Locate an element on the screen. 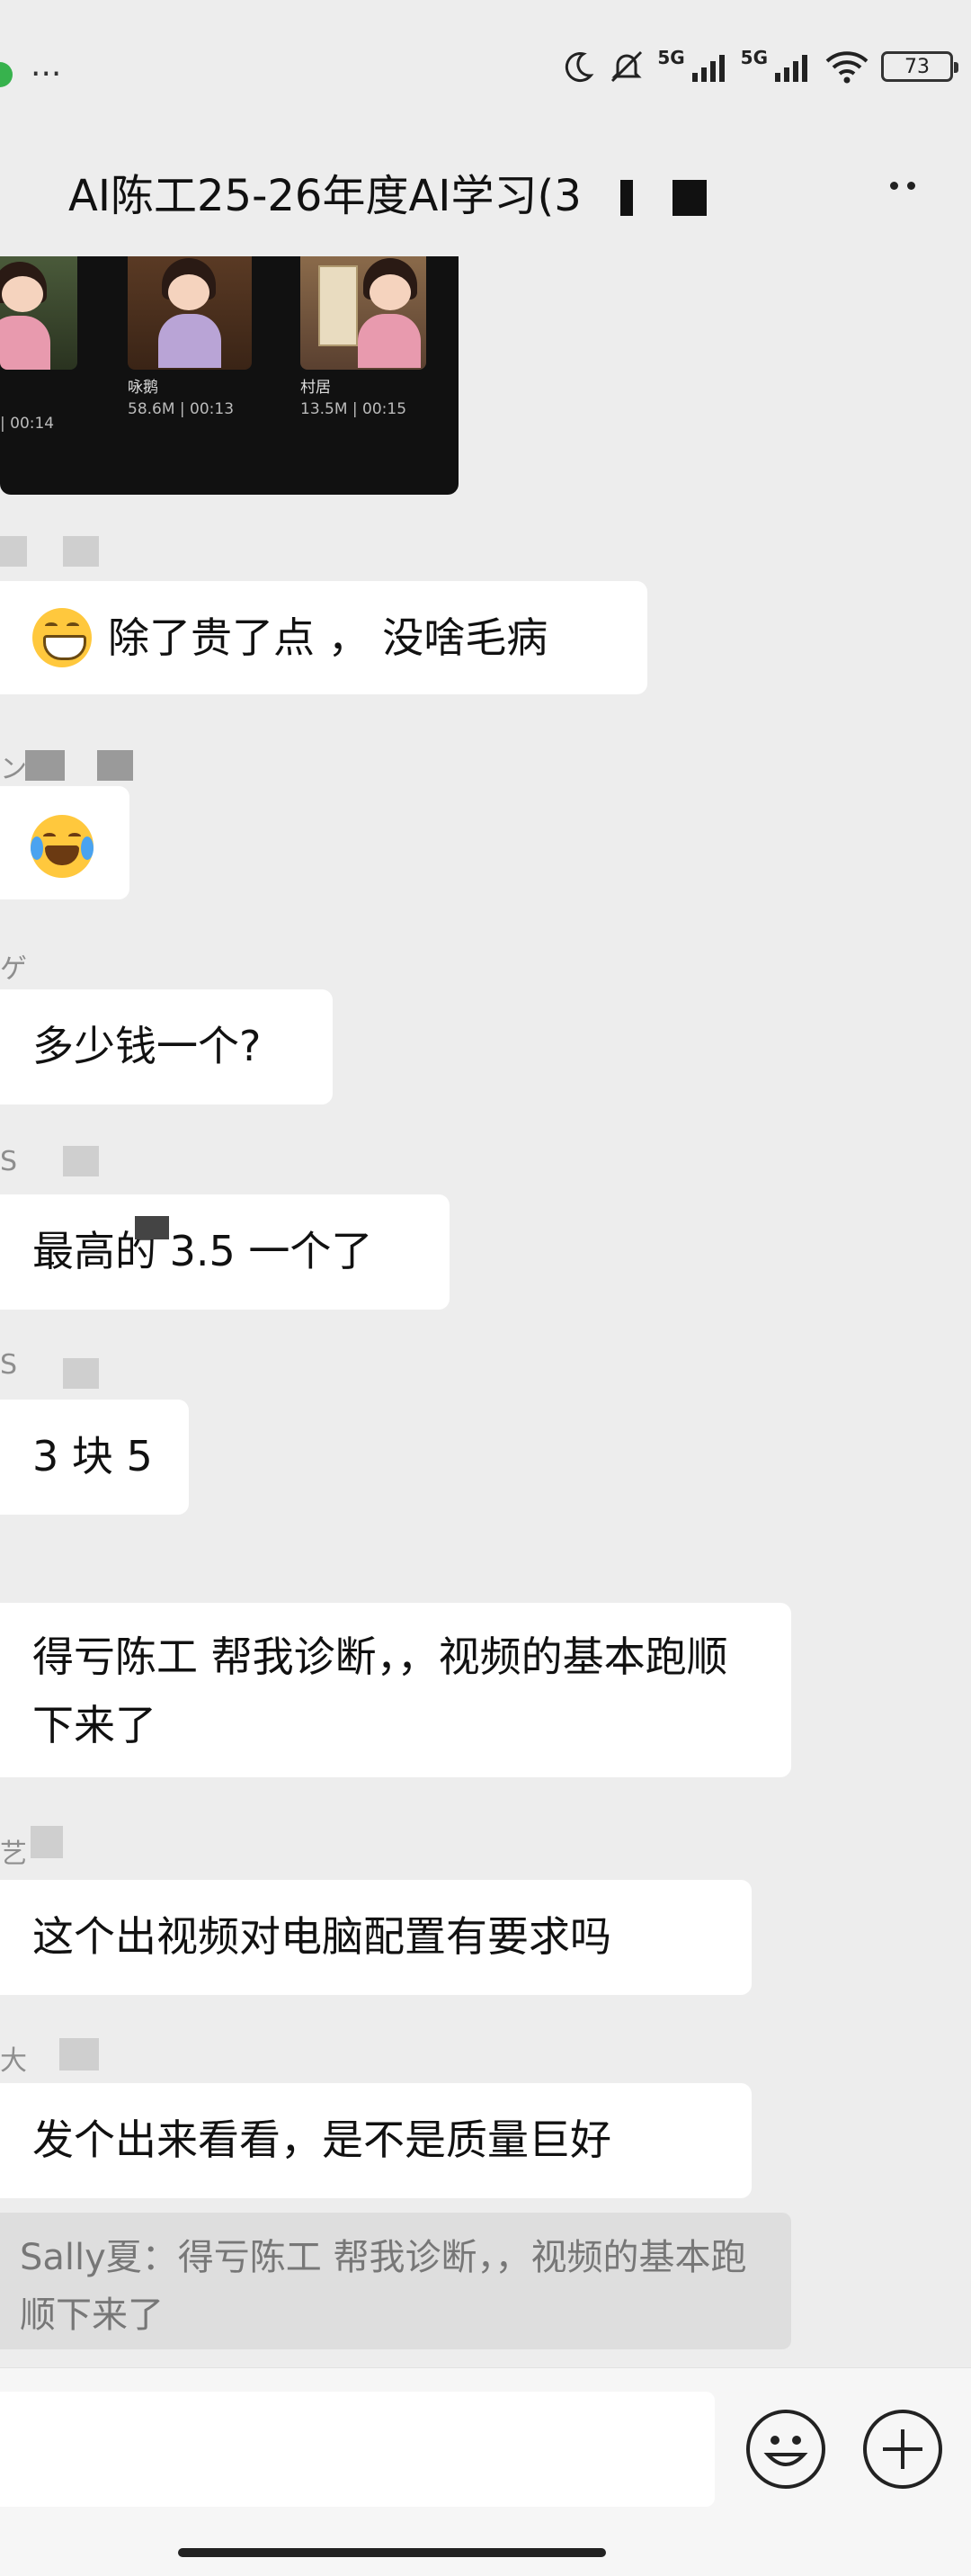 This screenshot has height=2576, width=971. video-caption-3: 村居 13.5M | 00:15 is located at coordinates (353, 398).